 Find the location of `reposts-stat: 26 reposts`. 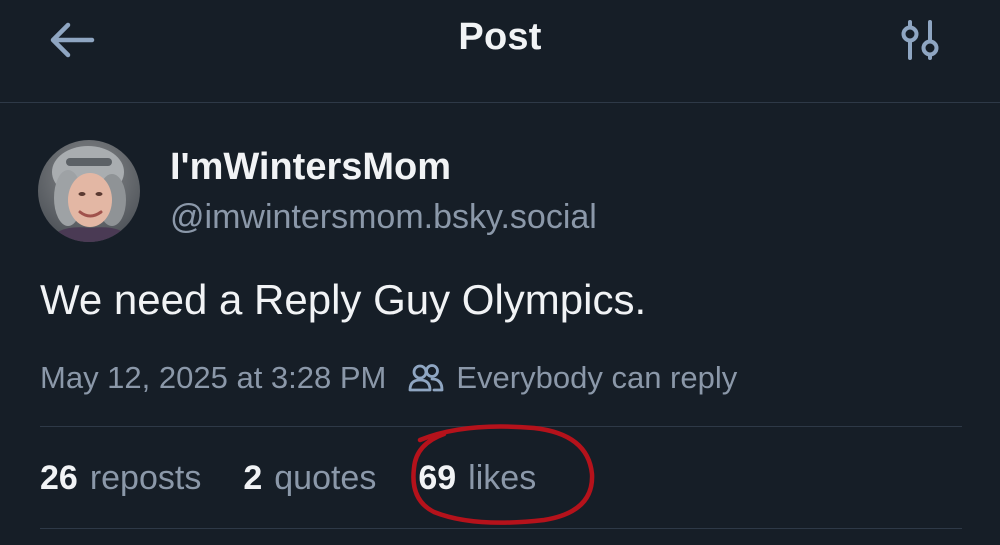

reposts-stat: 26 reposts is located at coordinates (120, 478).